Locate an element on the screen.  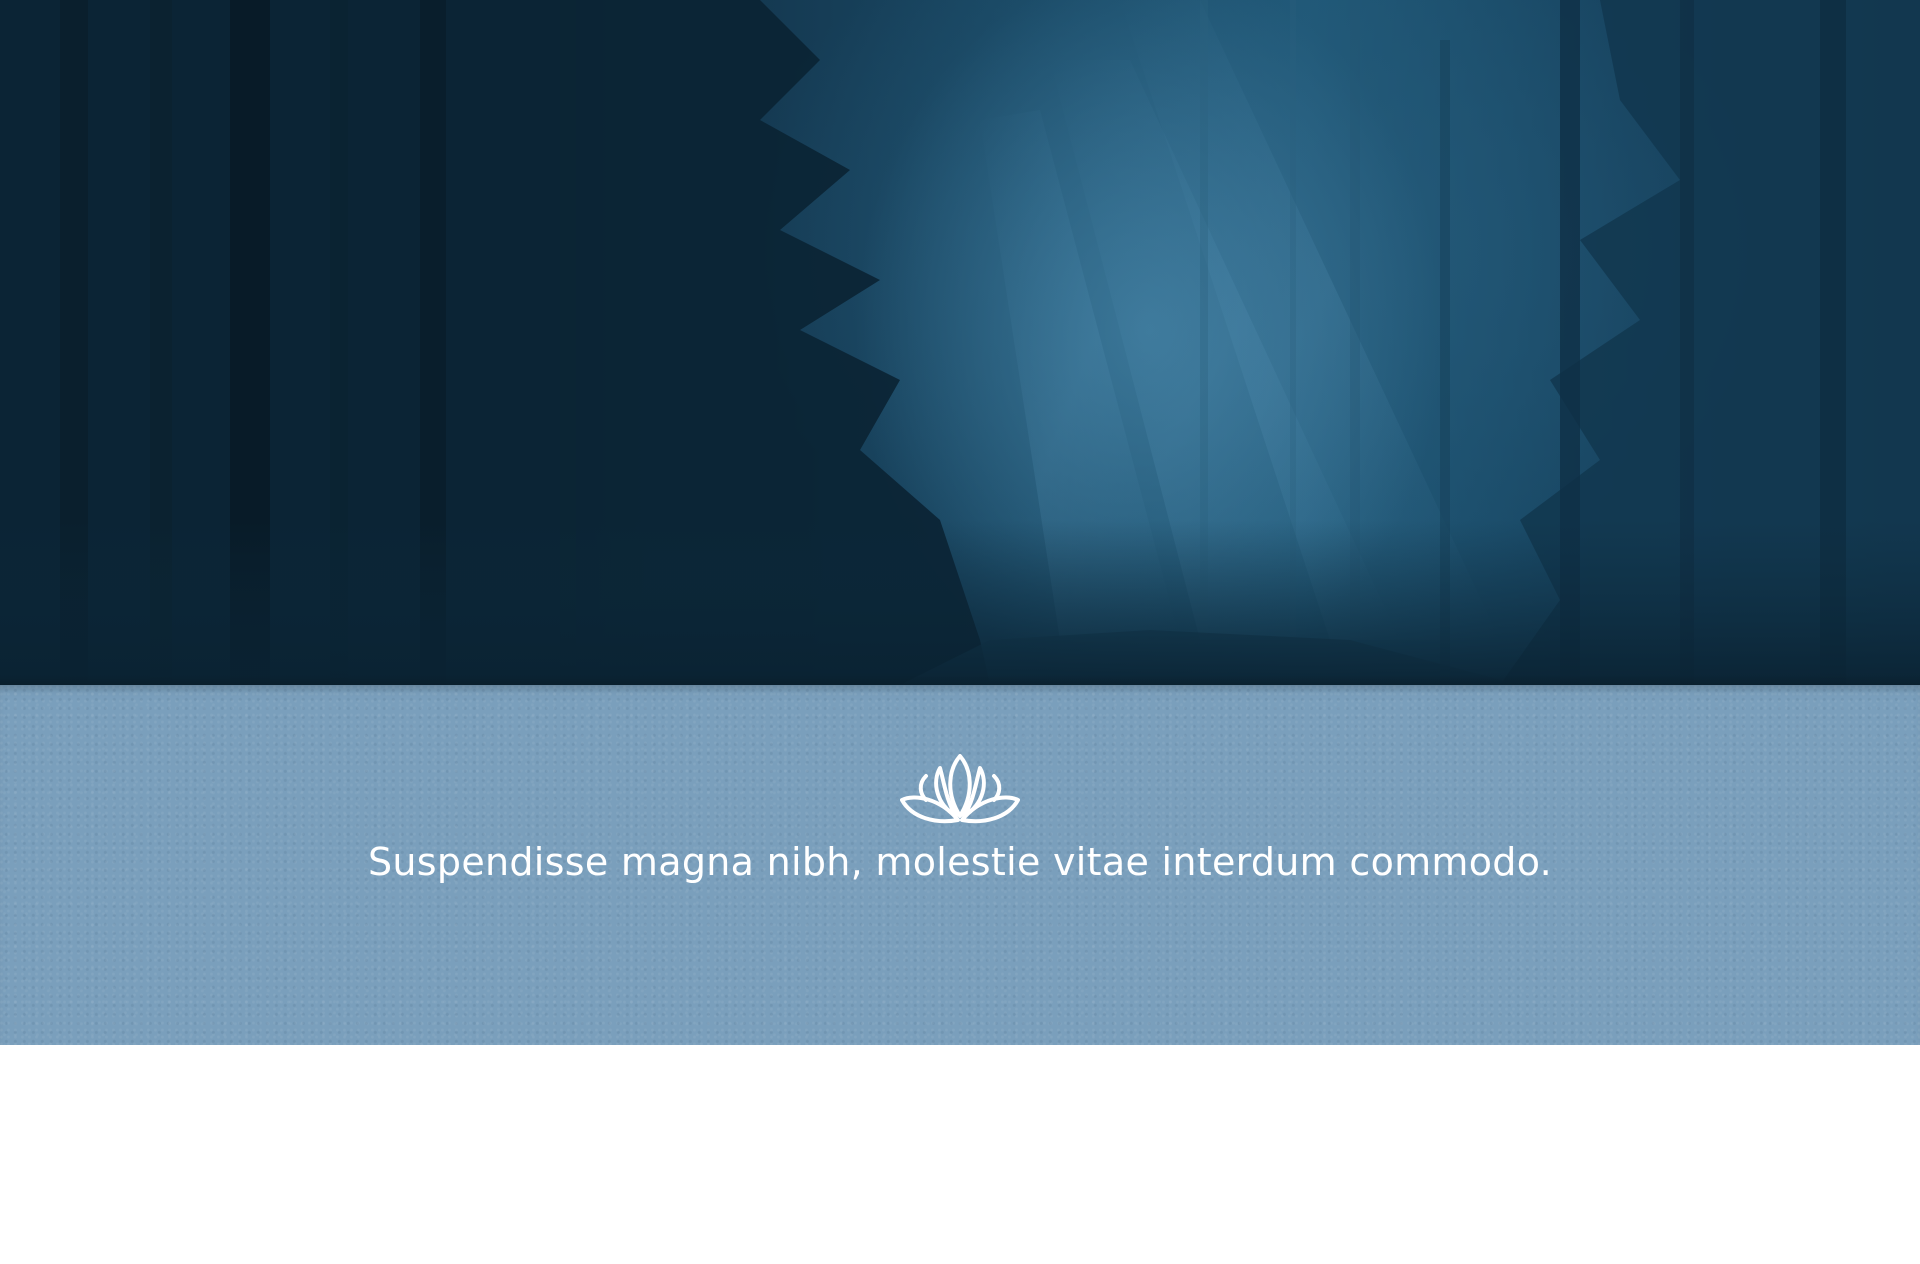
hero-bottom-shadow is located at coordinates (960, 680).